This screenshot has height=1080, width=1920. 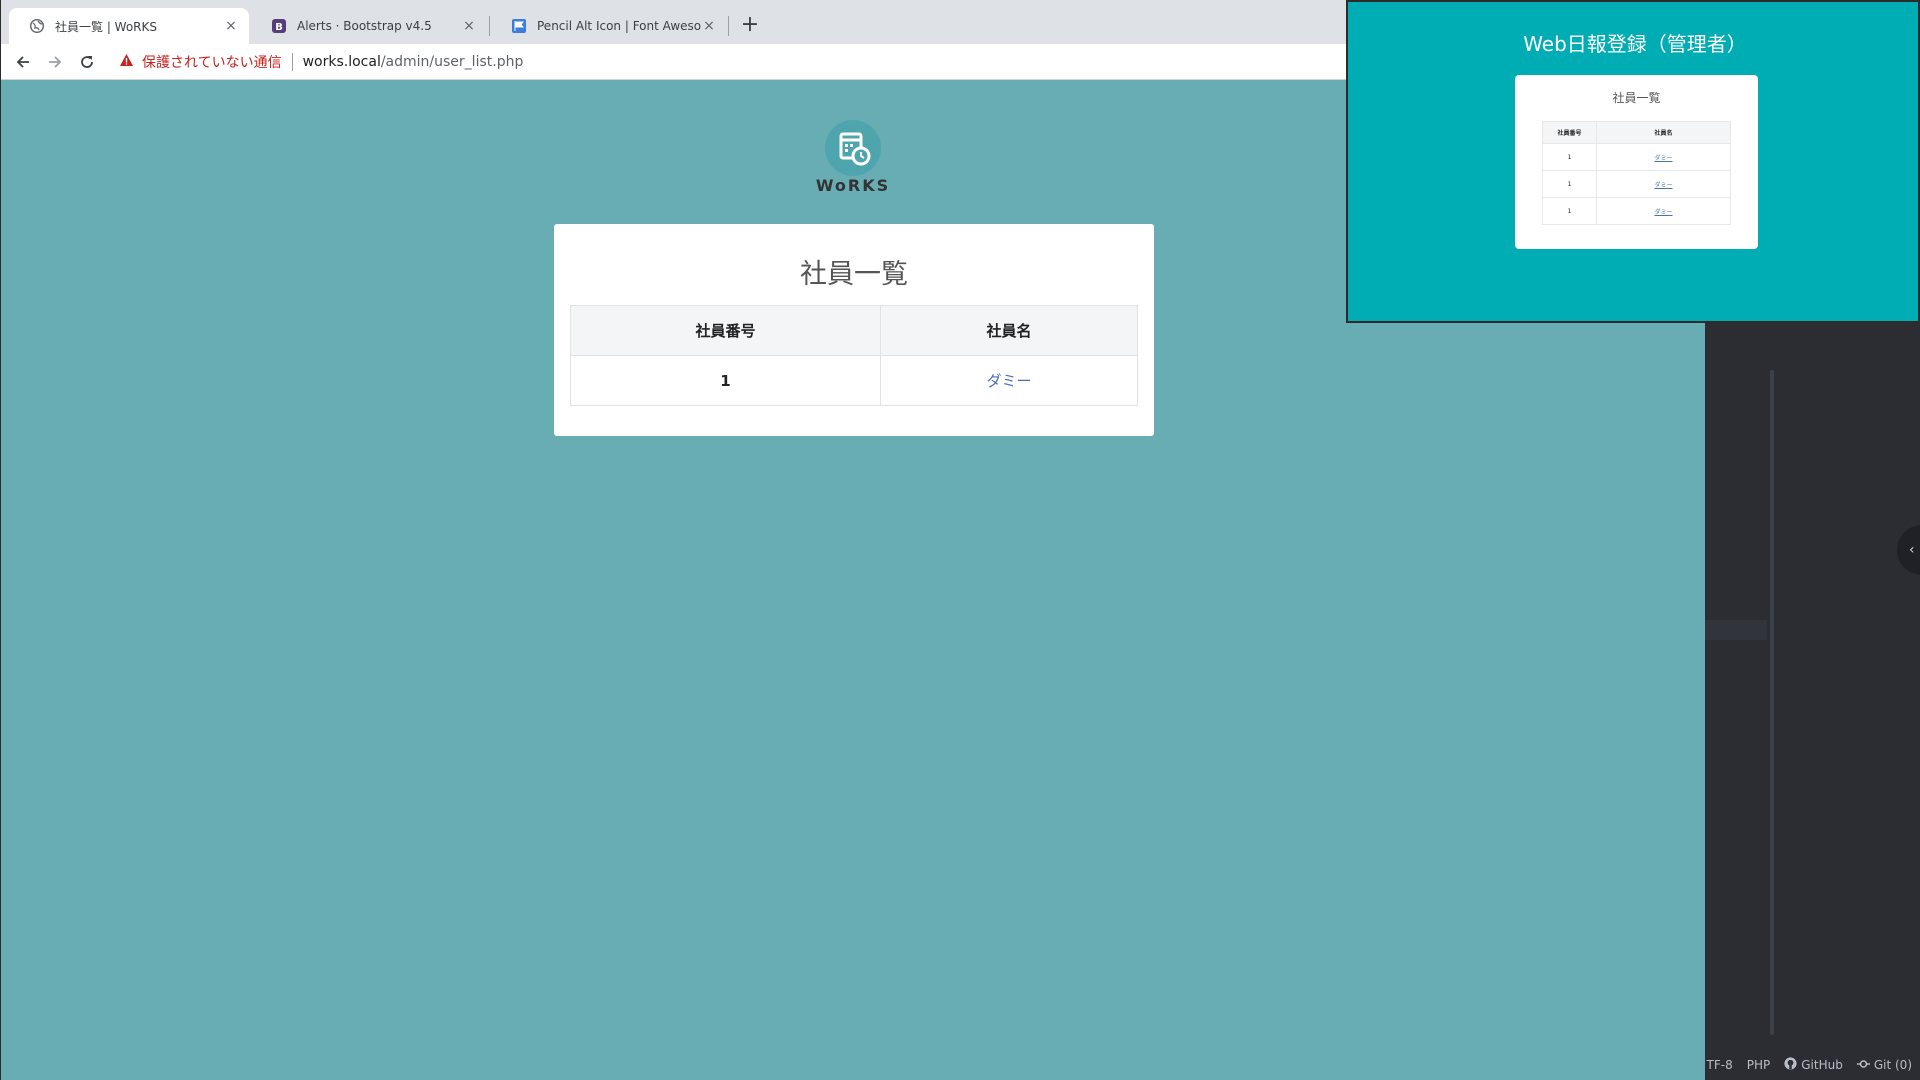 What do you see at coordinates (1822, 1065) in the screenshot?
I see `github-label: GitHub` at bounding box center [1822, 1065].